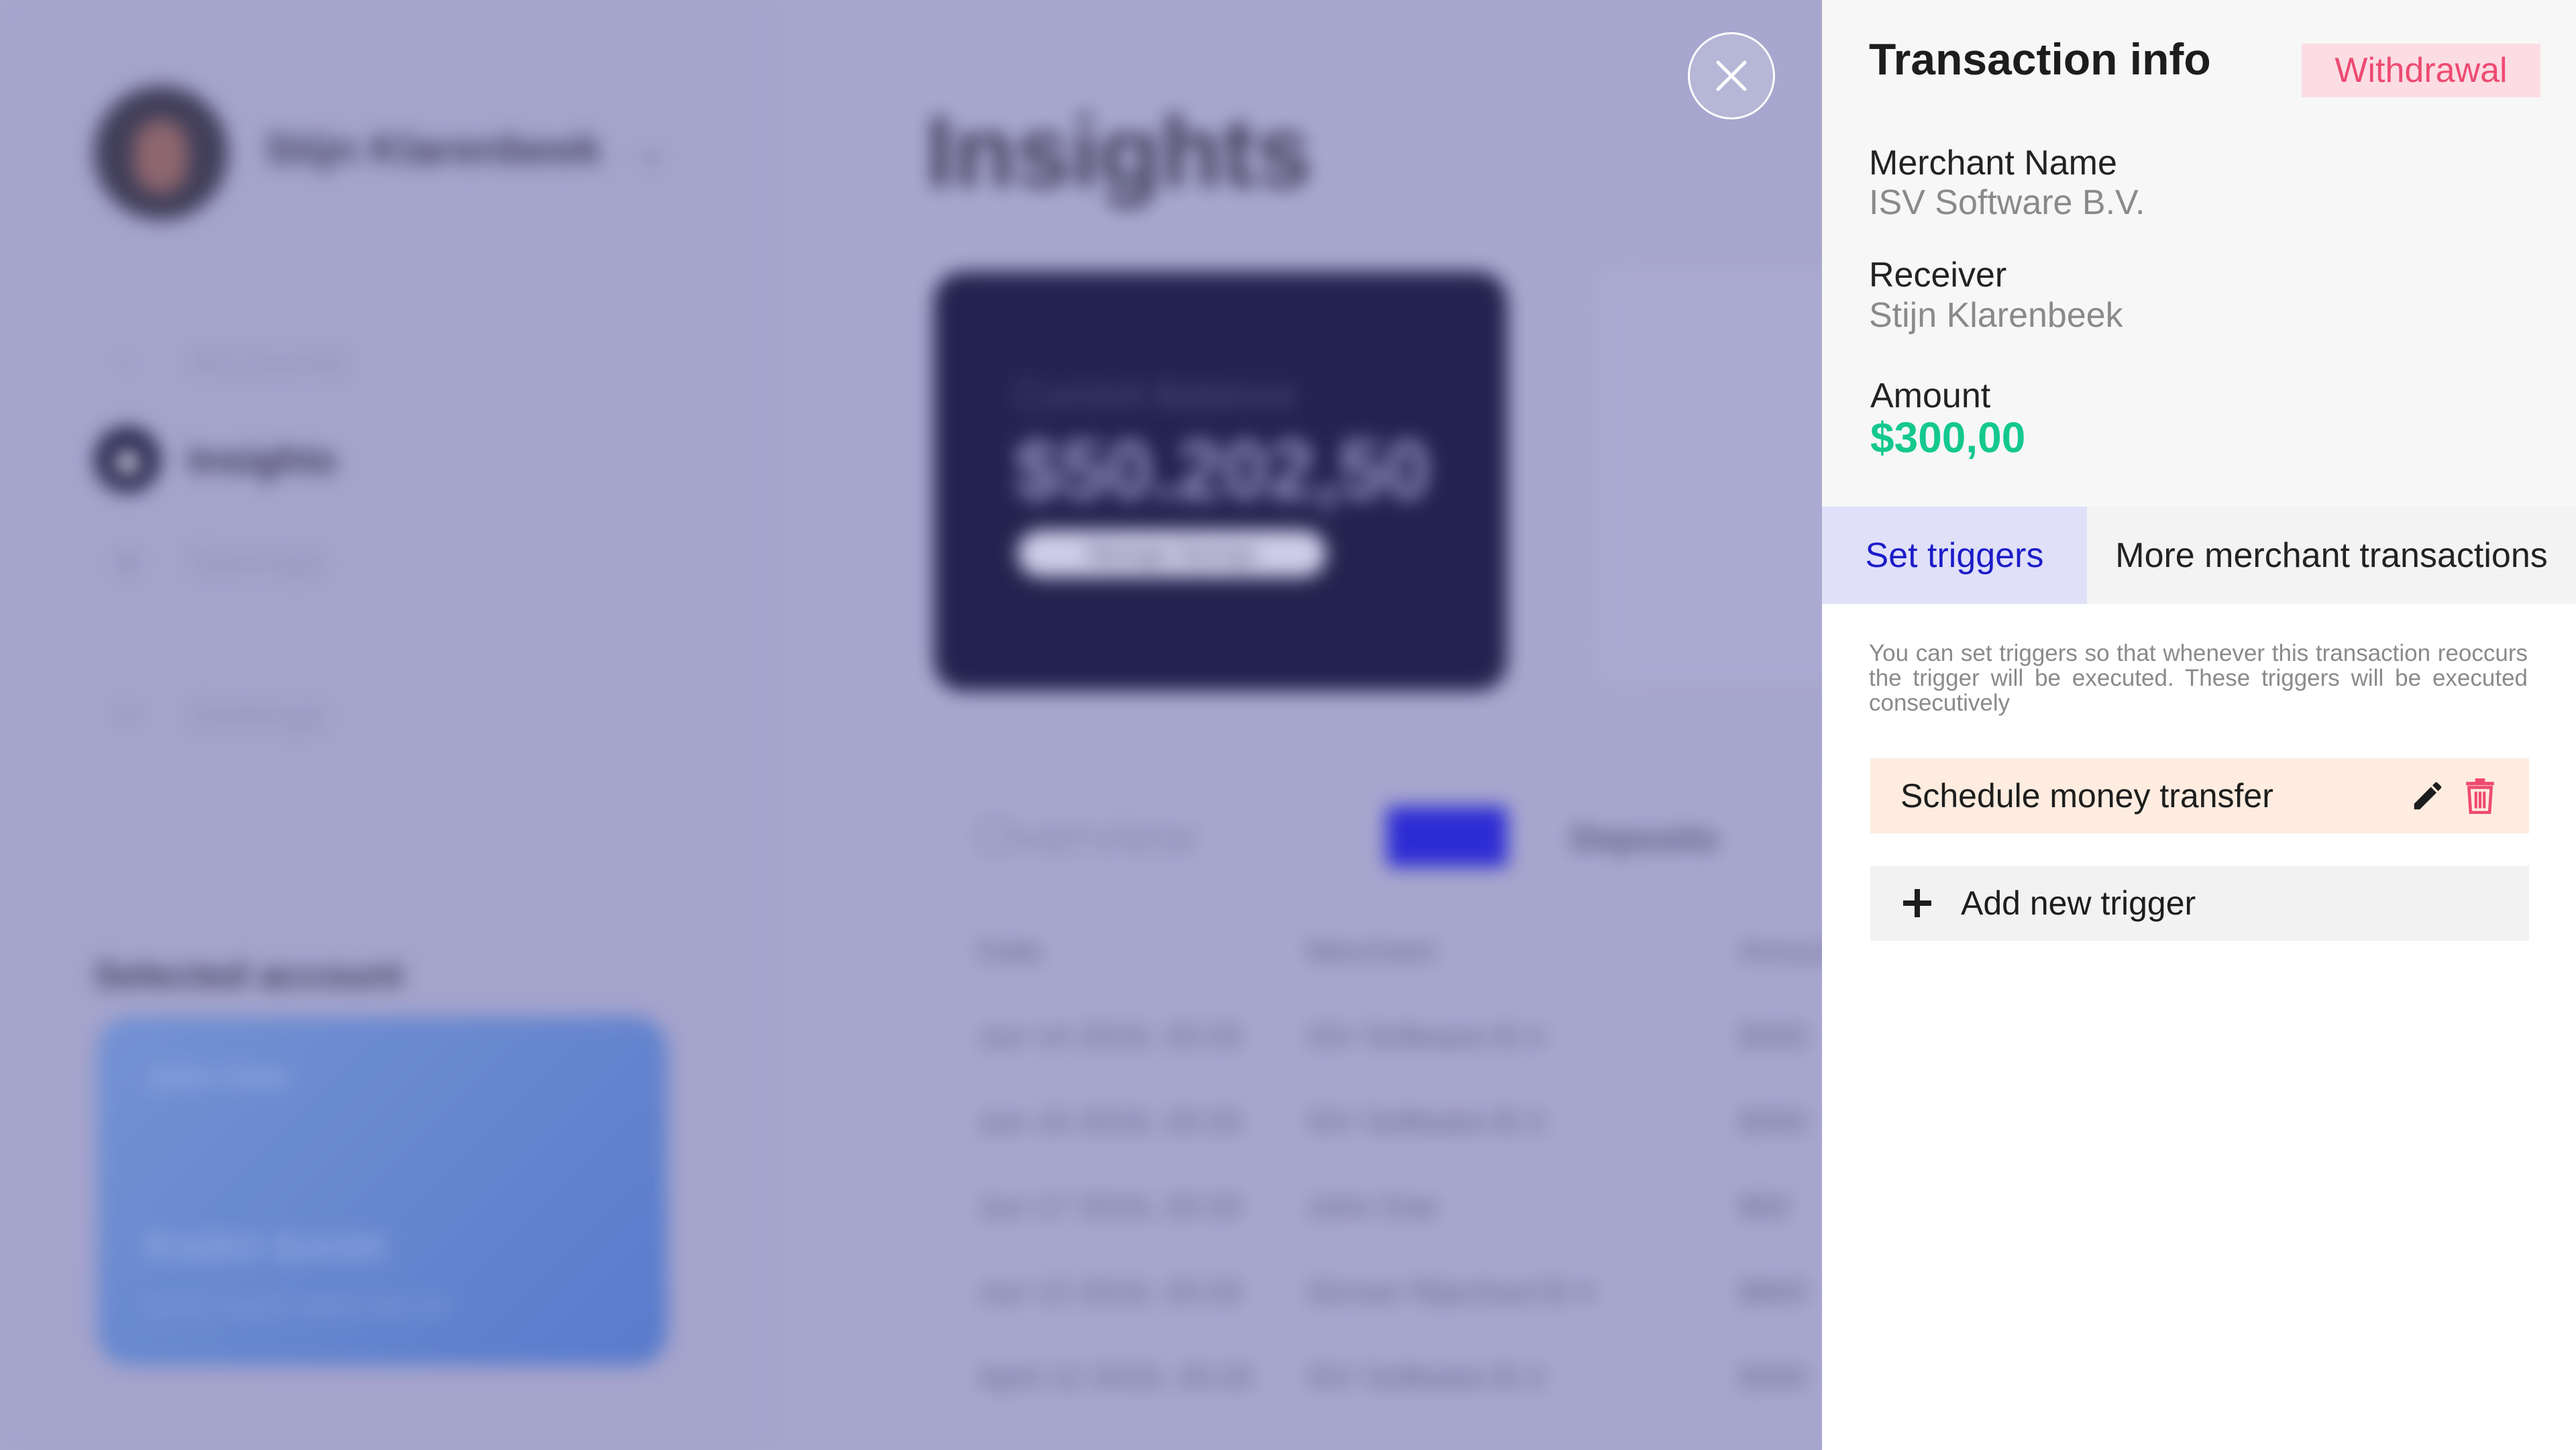 The height and width of the screenshot is (1450, 2576). Describe the element at coordinates (2331, 555) in the screenshot. I see `tab-more-merchant-transactions: More merchant transactions` at that location.